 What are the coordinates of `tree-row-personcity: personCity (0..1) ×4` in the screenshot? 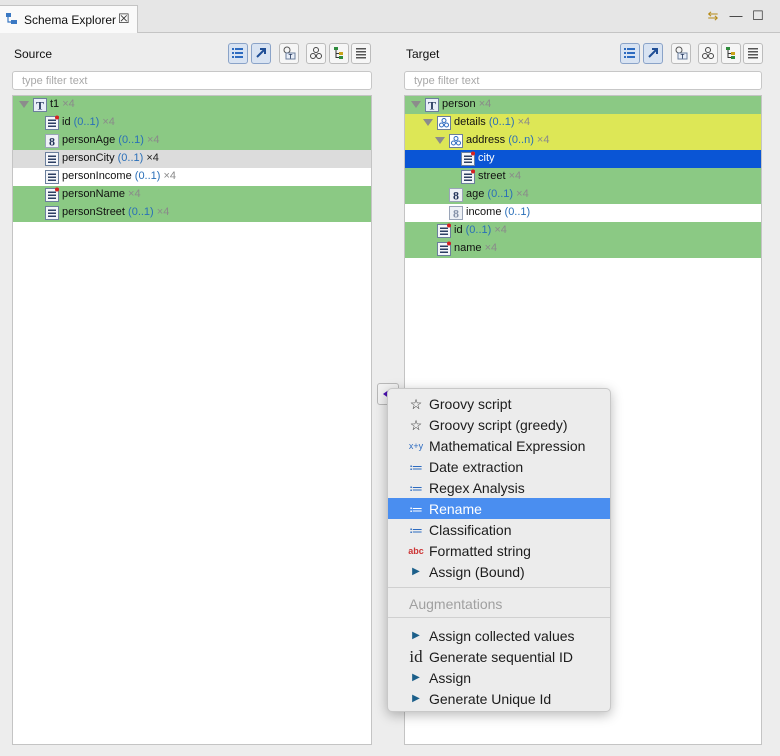 It's located at (192, 159).